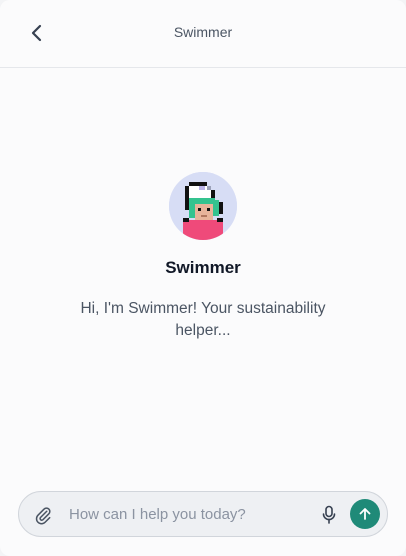 The image size is (406, 556). Describe the element at coordinates (189, 514) in the screenshot. I see `message-input` at that location.